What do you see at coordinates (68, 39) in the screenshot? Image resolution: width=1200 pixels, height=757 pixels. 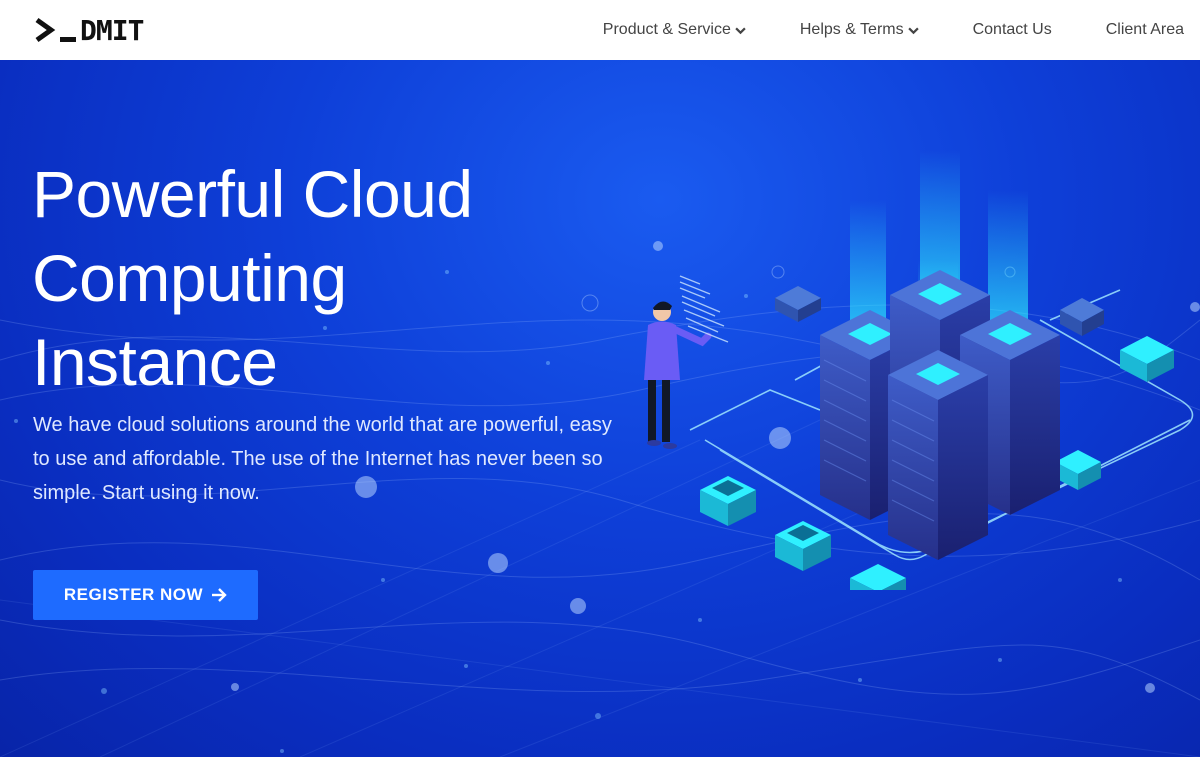 I see `logo-underscore-icon` at bounding box center [68, 39].